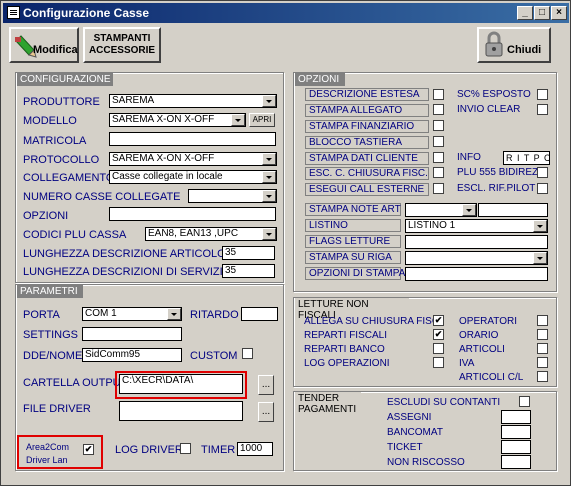  What do you see at coordinates (542, 109) in the screenshot?
I see `invio-clear-checkbox` at bounding box center [542, 109].